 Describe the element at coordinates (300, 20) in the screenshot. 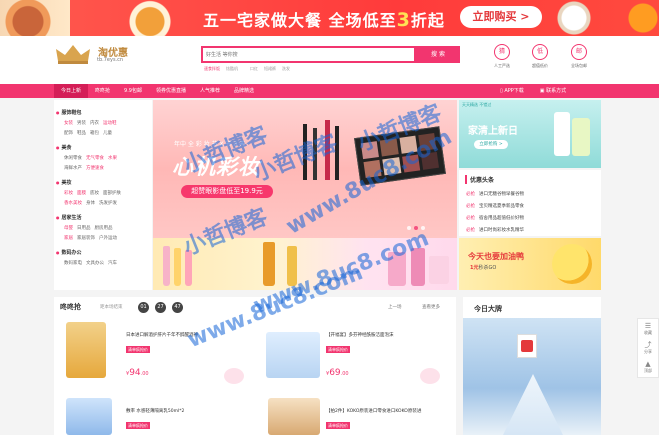

I see `banner-headline-text: 五一宅家做大餐 全场低至` at that location.